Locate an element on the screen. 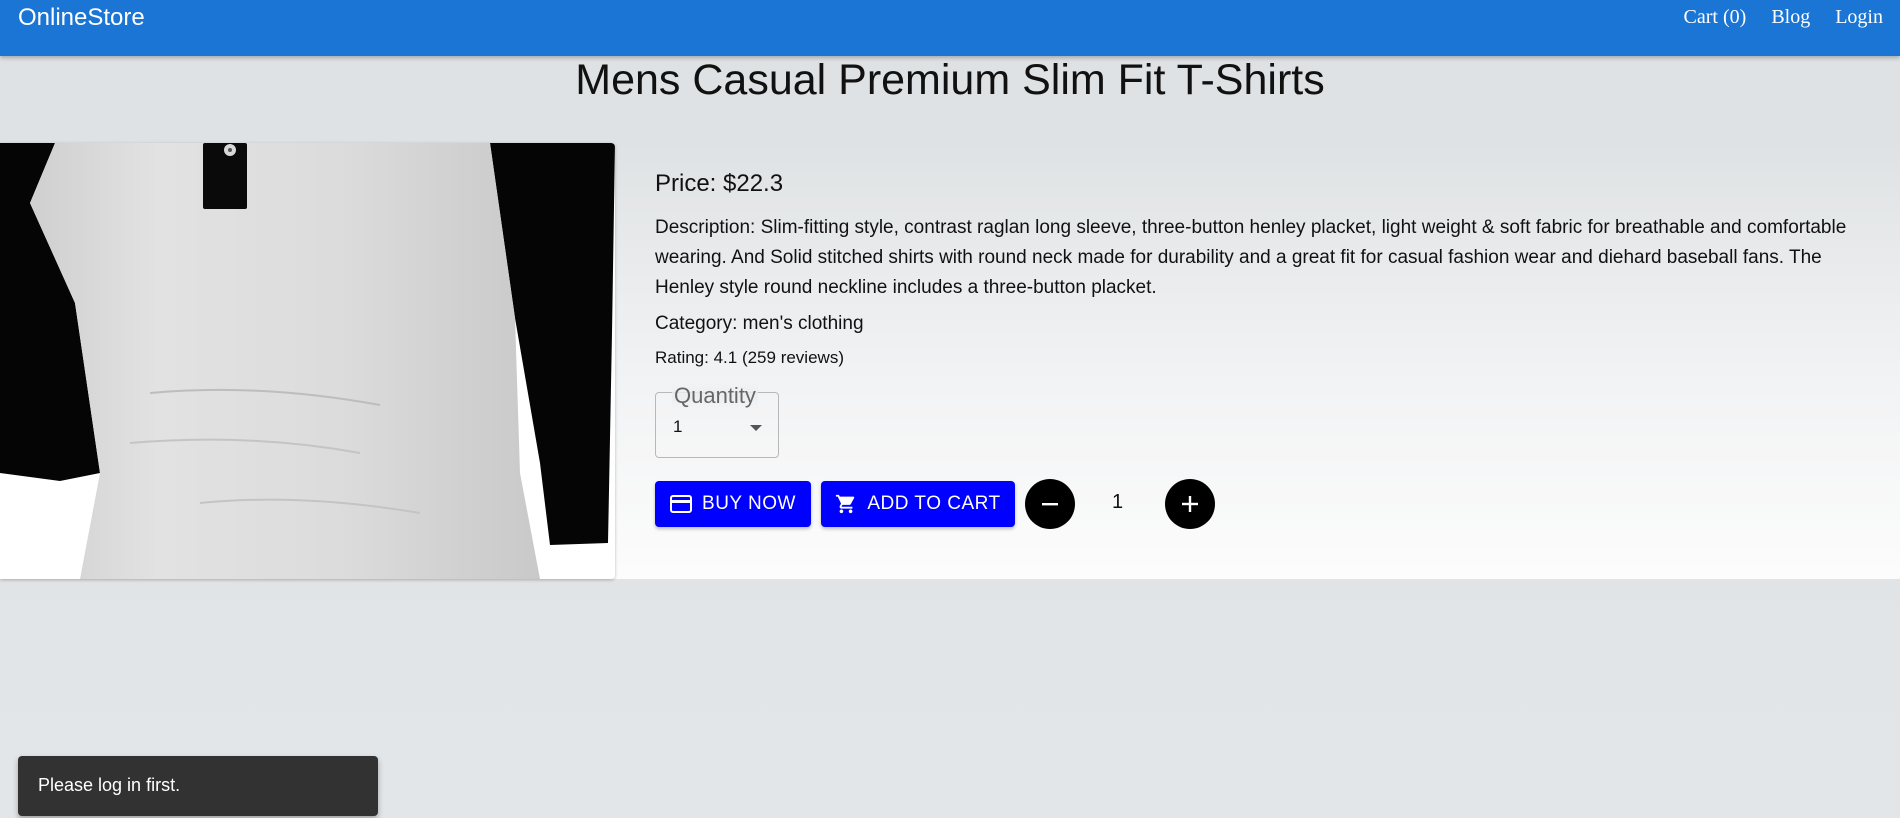  nav-cart-link: Cart (0) is located at coordinates (1715, 17).